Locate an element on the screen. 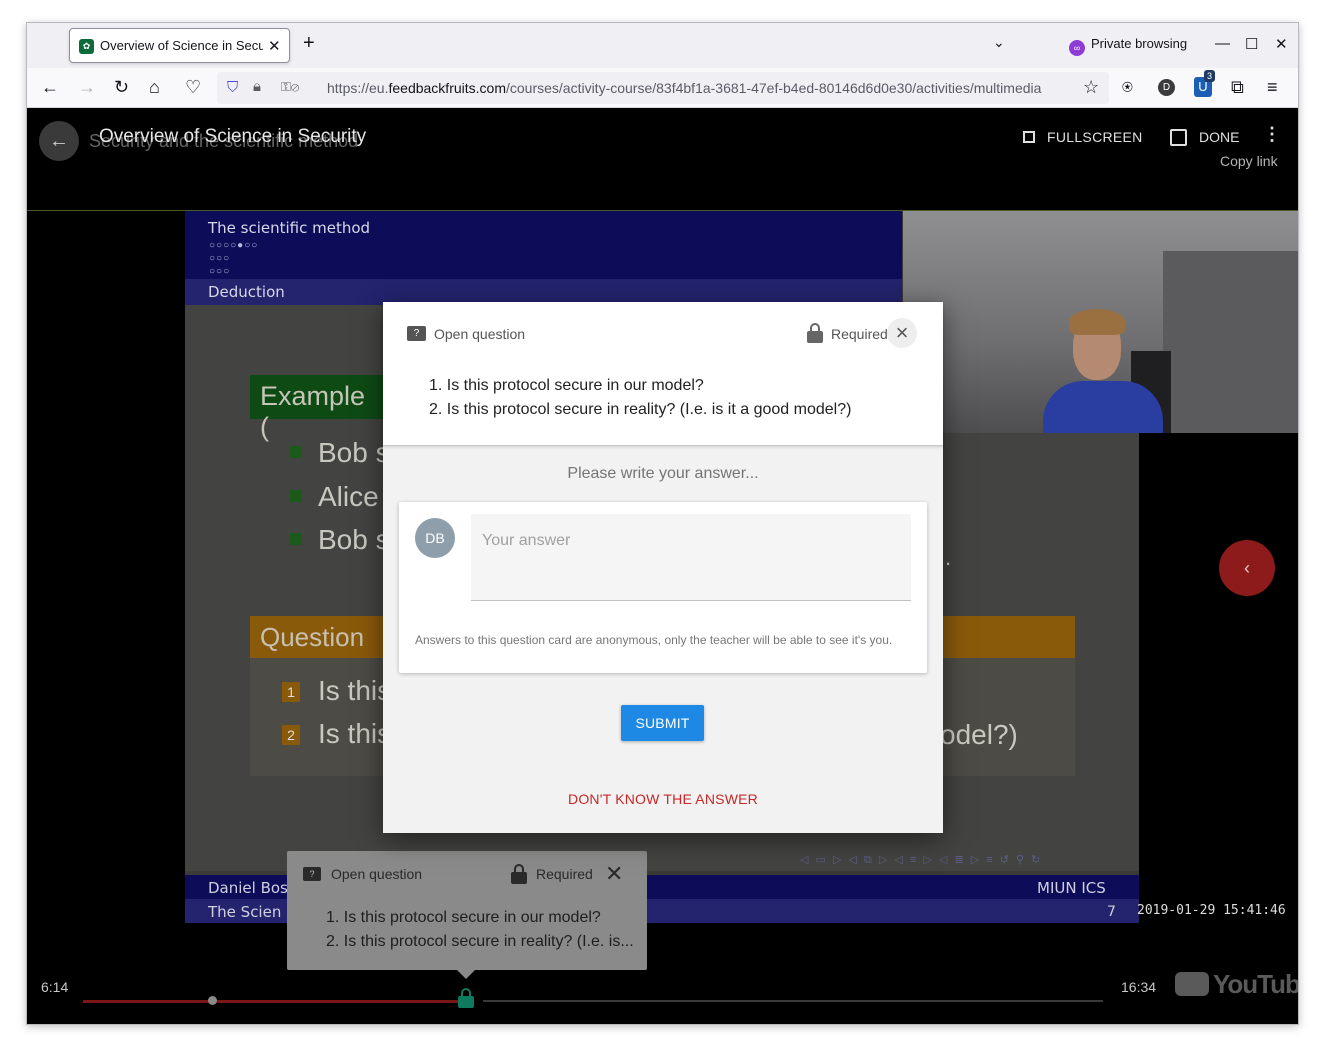  browser-tab: ✿ Overview of Science in Secu ✕ is located at coordinates (179, 45).